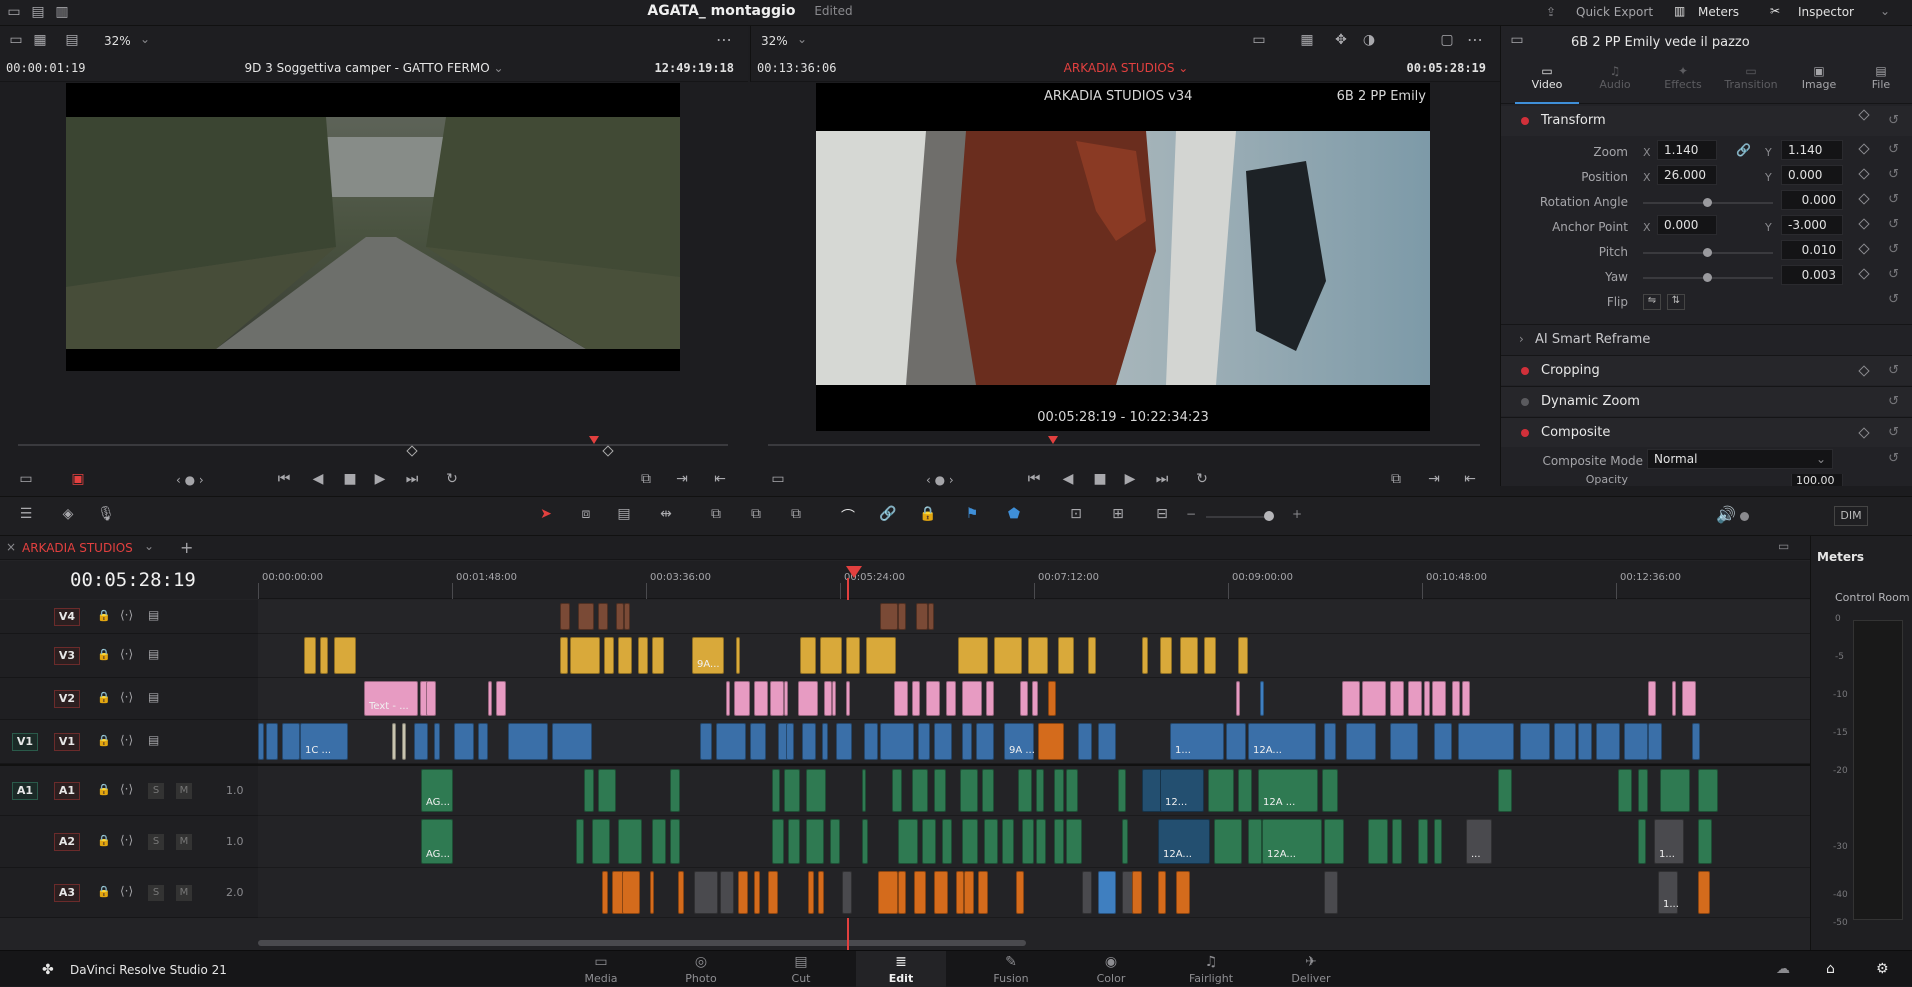 This screenshot has width=1912, height=987. I want to click on opacity-field: 100.00, so click(1817, 480).